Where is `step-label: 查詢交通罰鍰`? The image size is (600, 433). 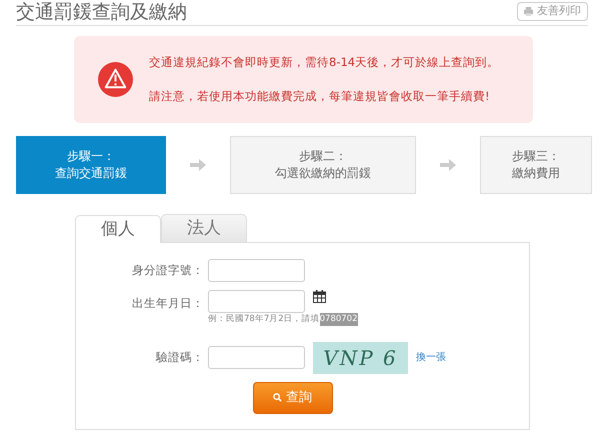
step-label: 查詢交通罰鍰 is located at coordinates (91, 173).